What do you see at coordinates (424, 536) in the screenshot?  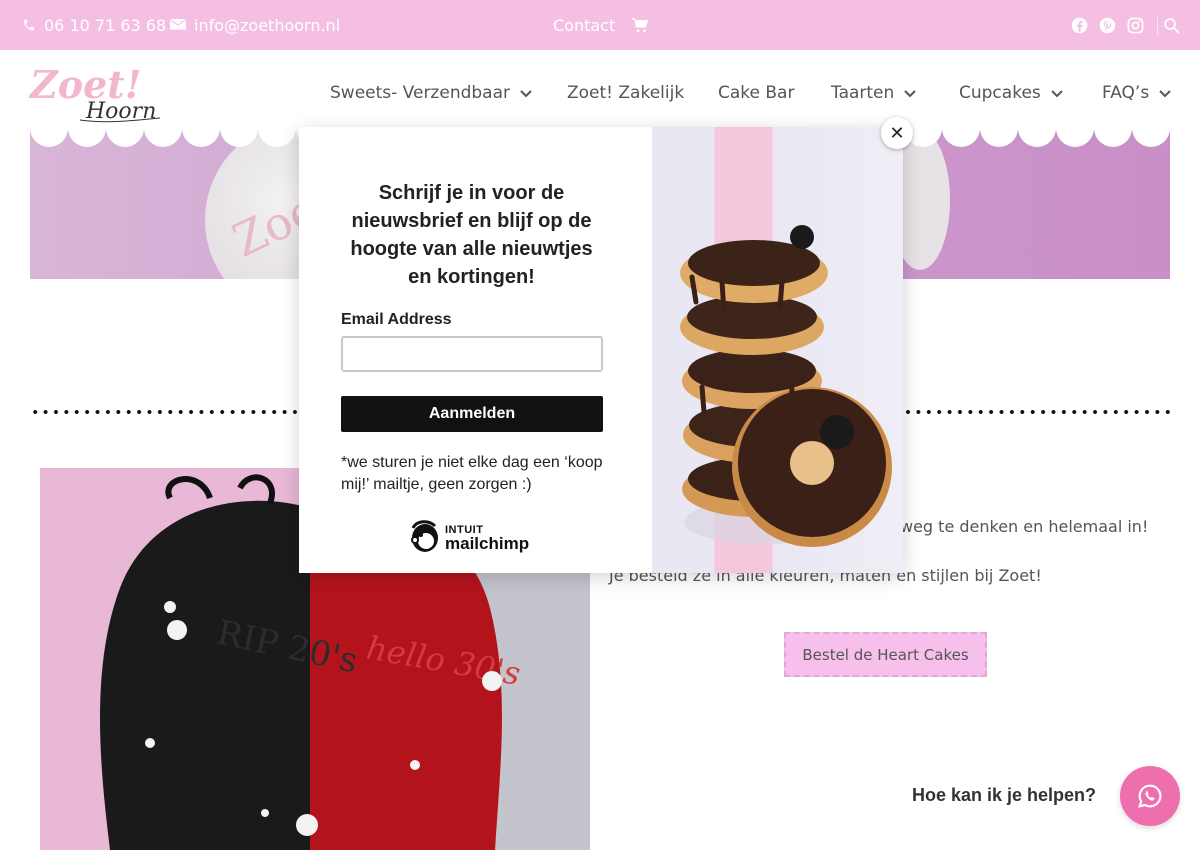 I see `mailchimp-icon` at bounding box center [424, 536].